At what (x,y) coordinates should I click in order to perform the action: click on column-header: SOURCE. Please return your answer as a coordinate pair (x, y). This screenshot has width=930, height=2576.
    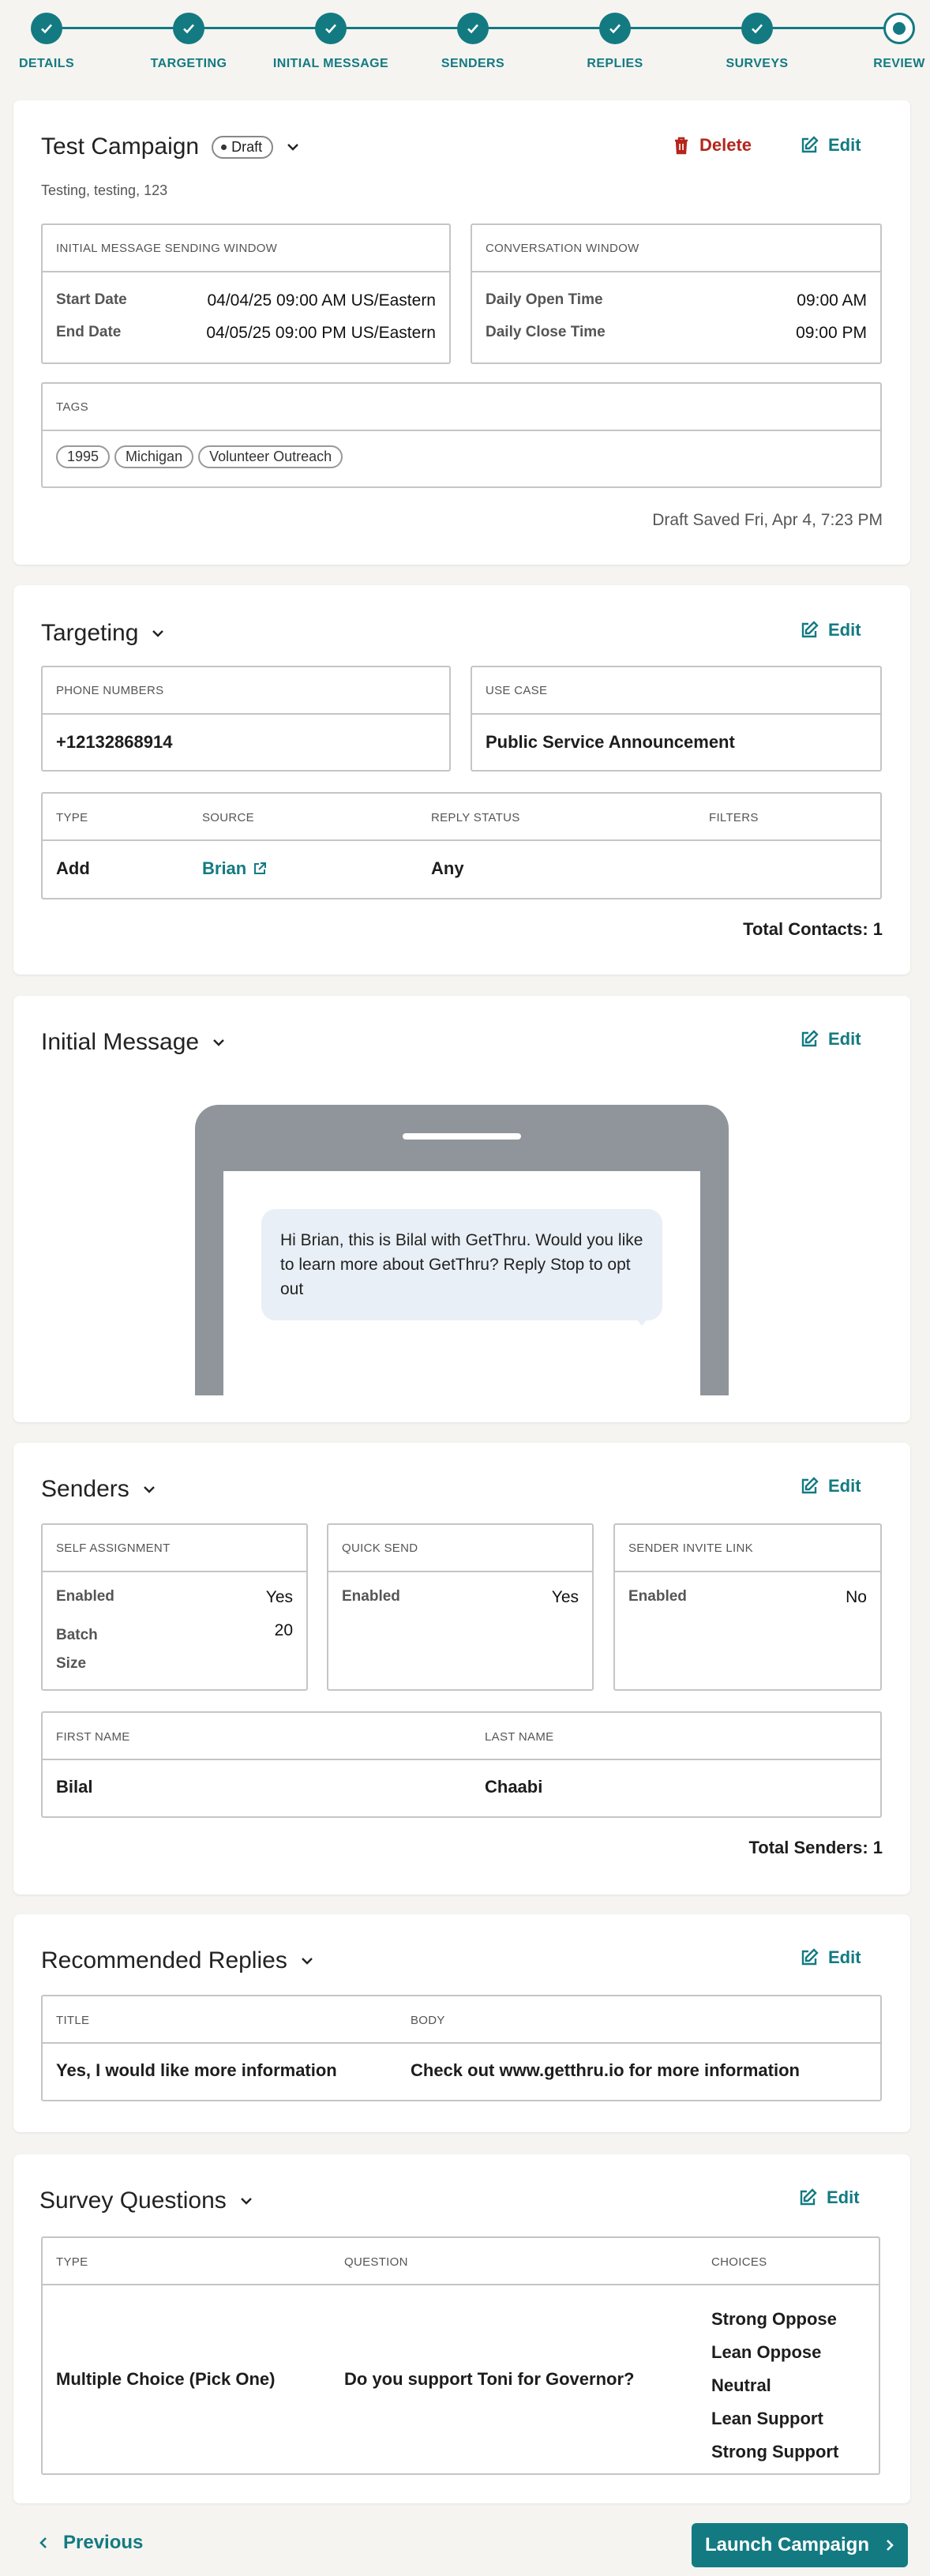
    Looking at the image, I should click on (228, 817).